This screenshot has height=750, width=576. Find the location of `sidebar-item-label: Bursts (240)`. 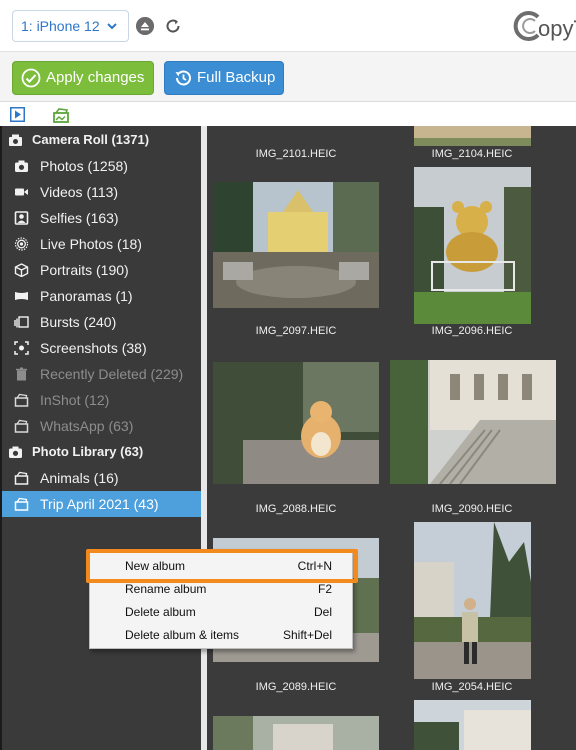

sidebar-item-label: Bursts (240) is located at coordinates (78, 322).